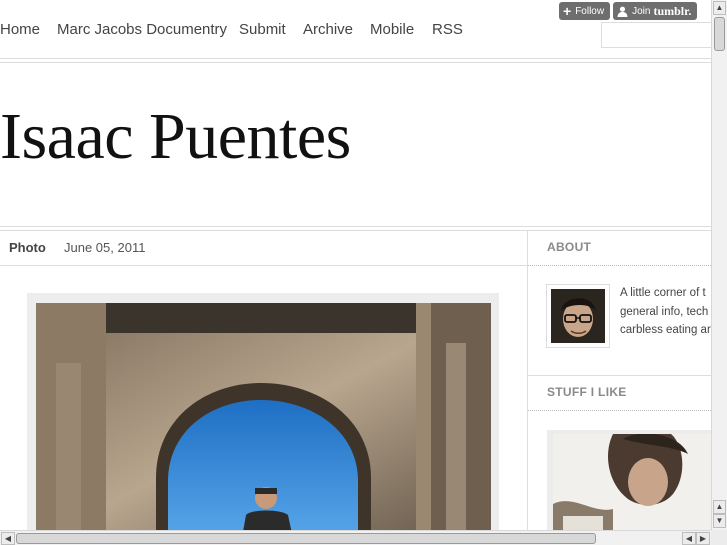 The width and height of the screenshot is (727, 545). I want to click on plus-icon: +, so click(567, 11).